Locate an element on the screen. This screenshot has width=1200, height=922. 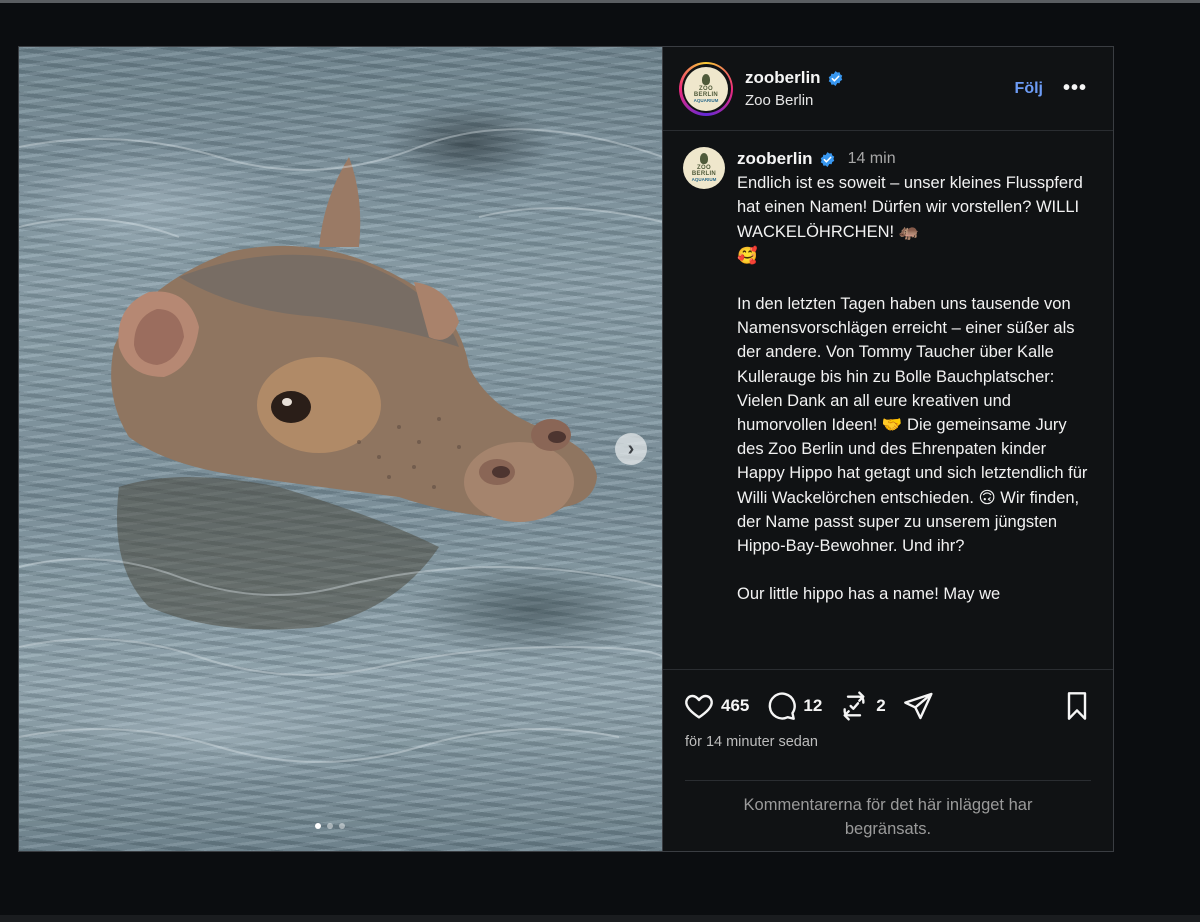
repost-button: 2 is located at coordinates (862, 706).